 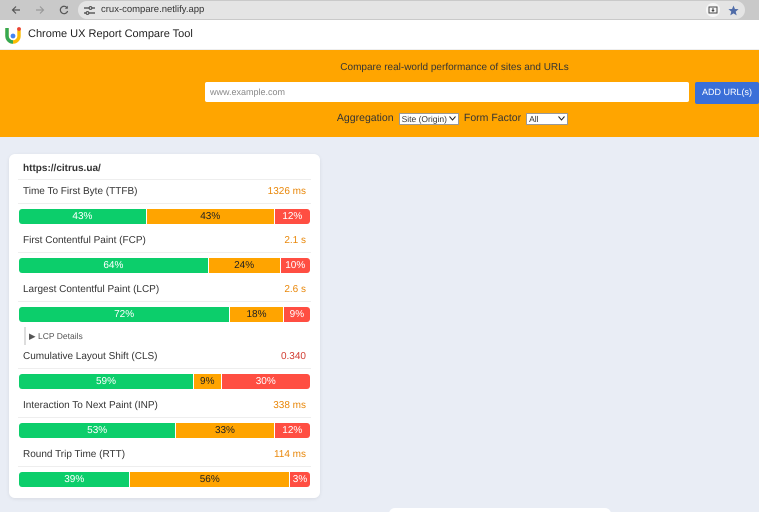 I want to click on address-bar: crux-compare.netlify.app, so click(x=411, y=10).